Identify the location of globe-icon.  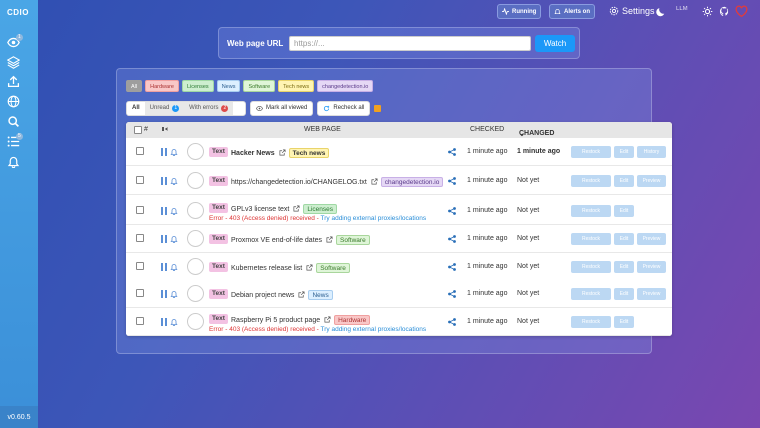
(13, 101).